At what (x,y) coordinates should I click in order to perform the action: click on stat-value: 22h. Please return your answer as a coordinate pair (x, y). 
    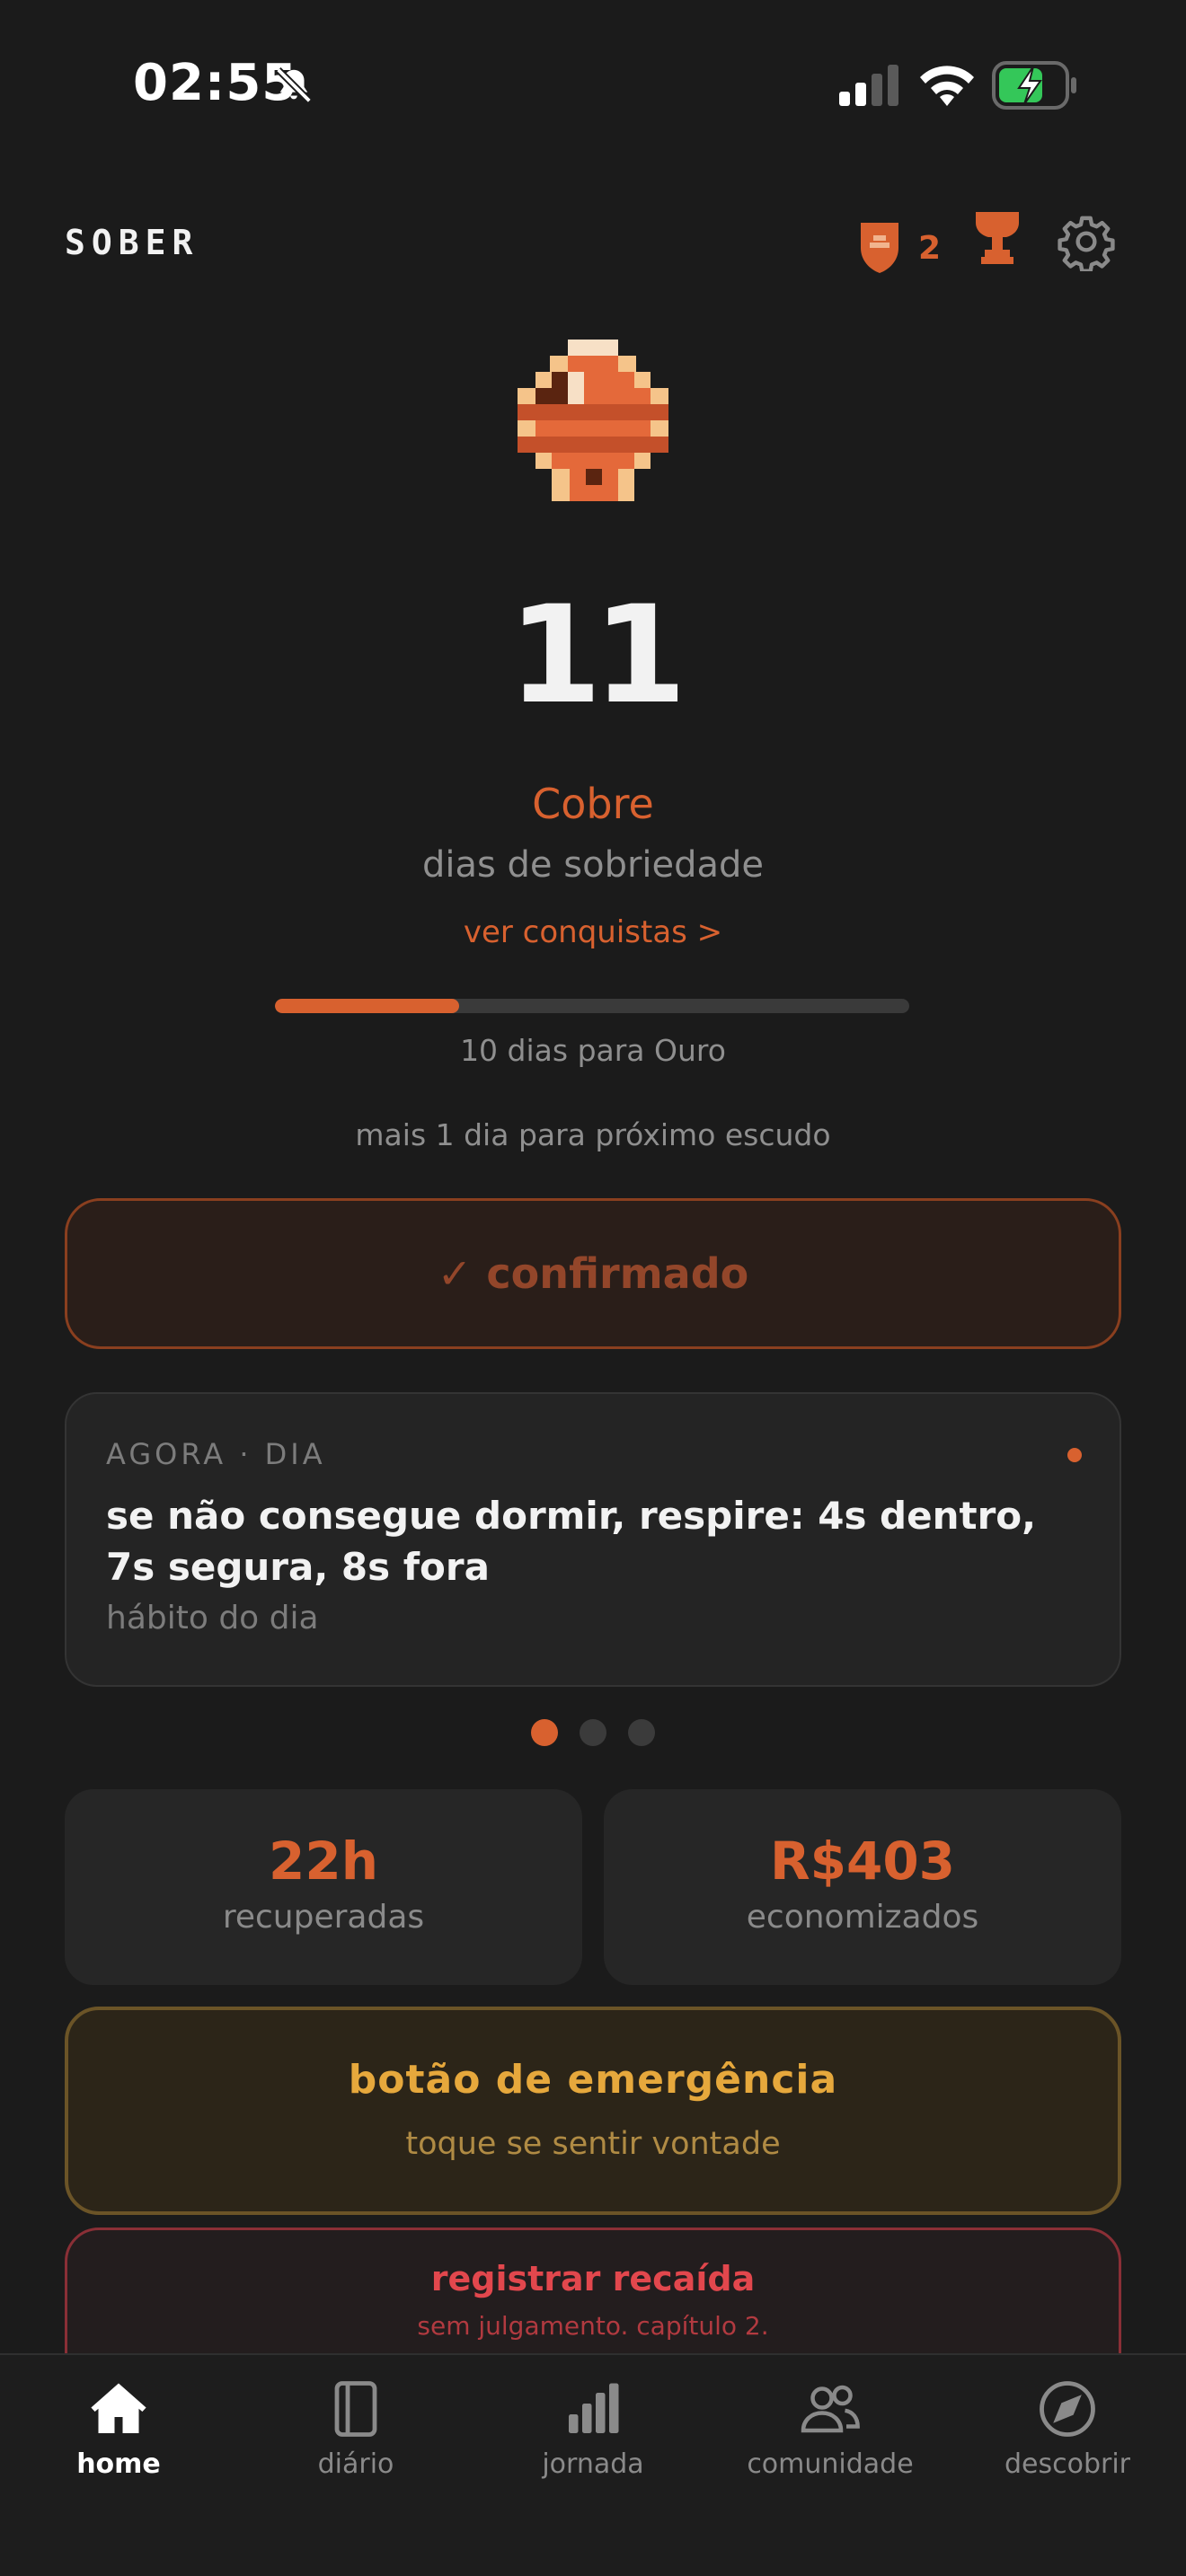
    Looking at the image, I should click on (323, 1861).